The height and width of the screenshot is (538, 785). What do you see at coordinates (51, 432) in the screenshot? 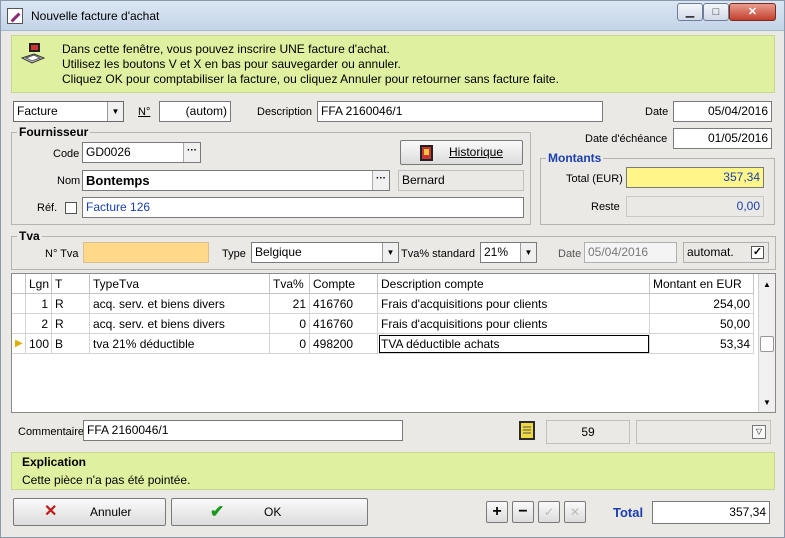
I see `comment-label: Commentaire` at bounding box center [51, 432].